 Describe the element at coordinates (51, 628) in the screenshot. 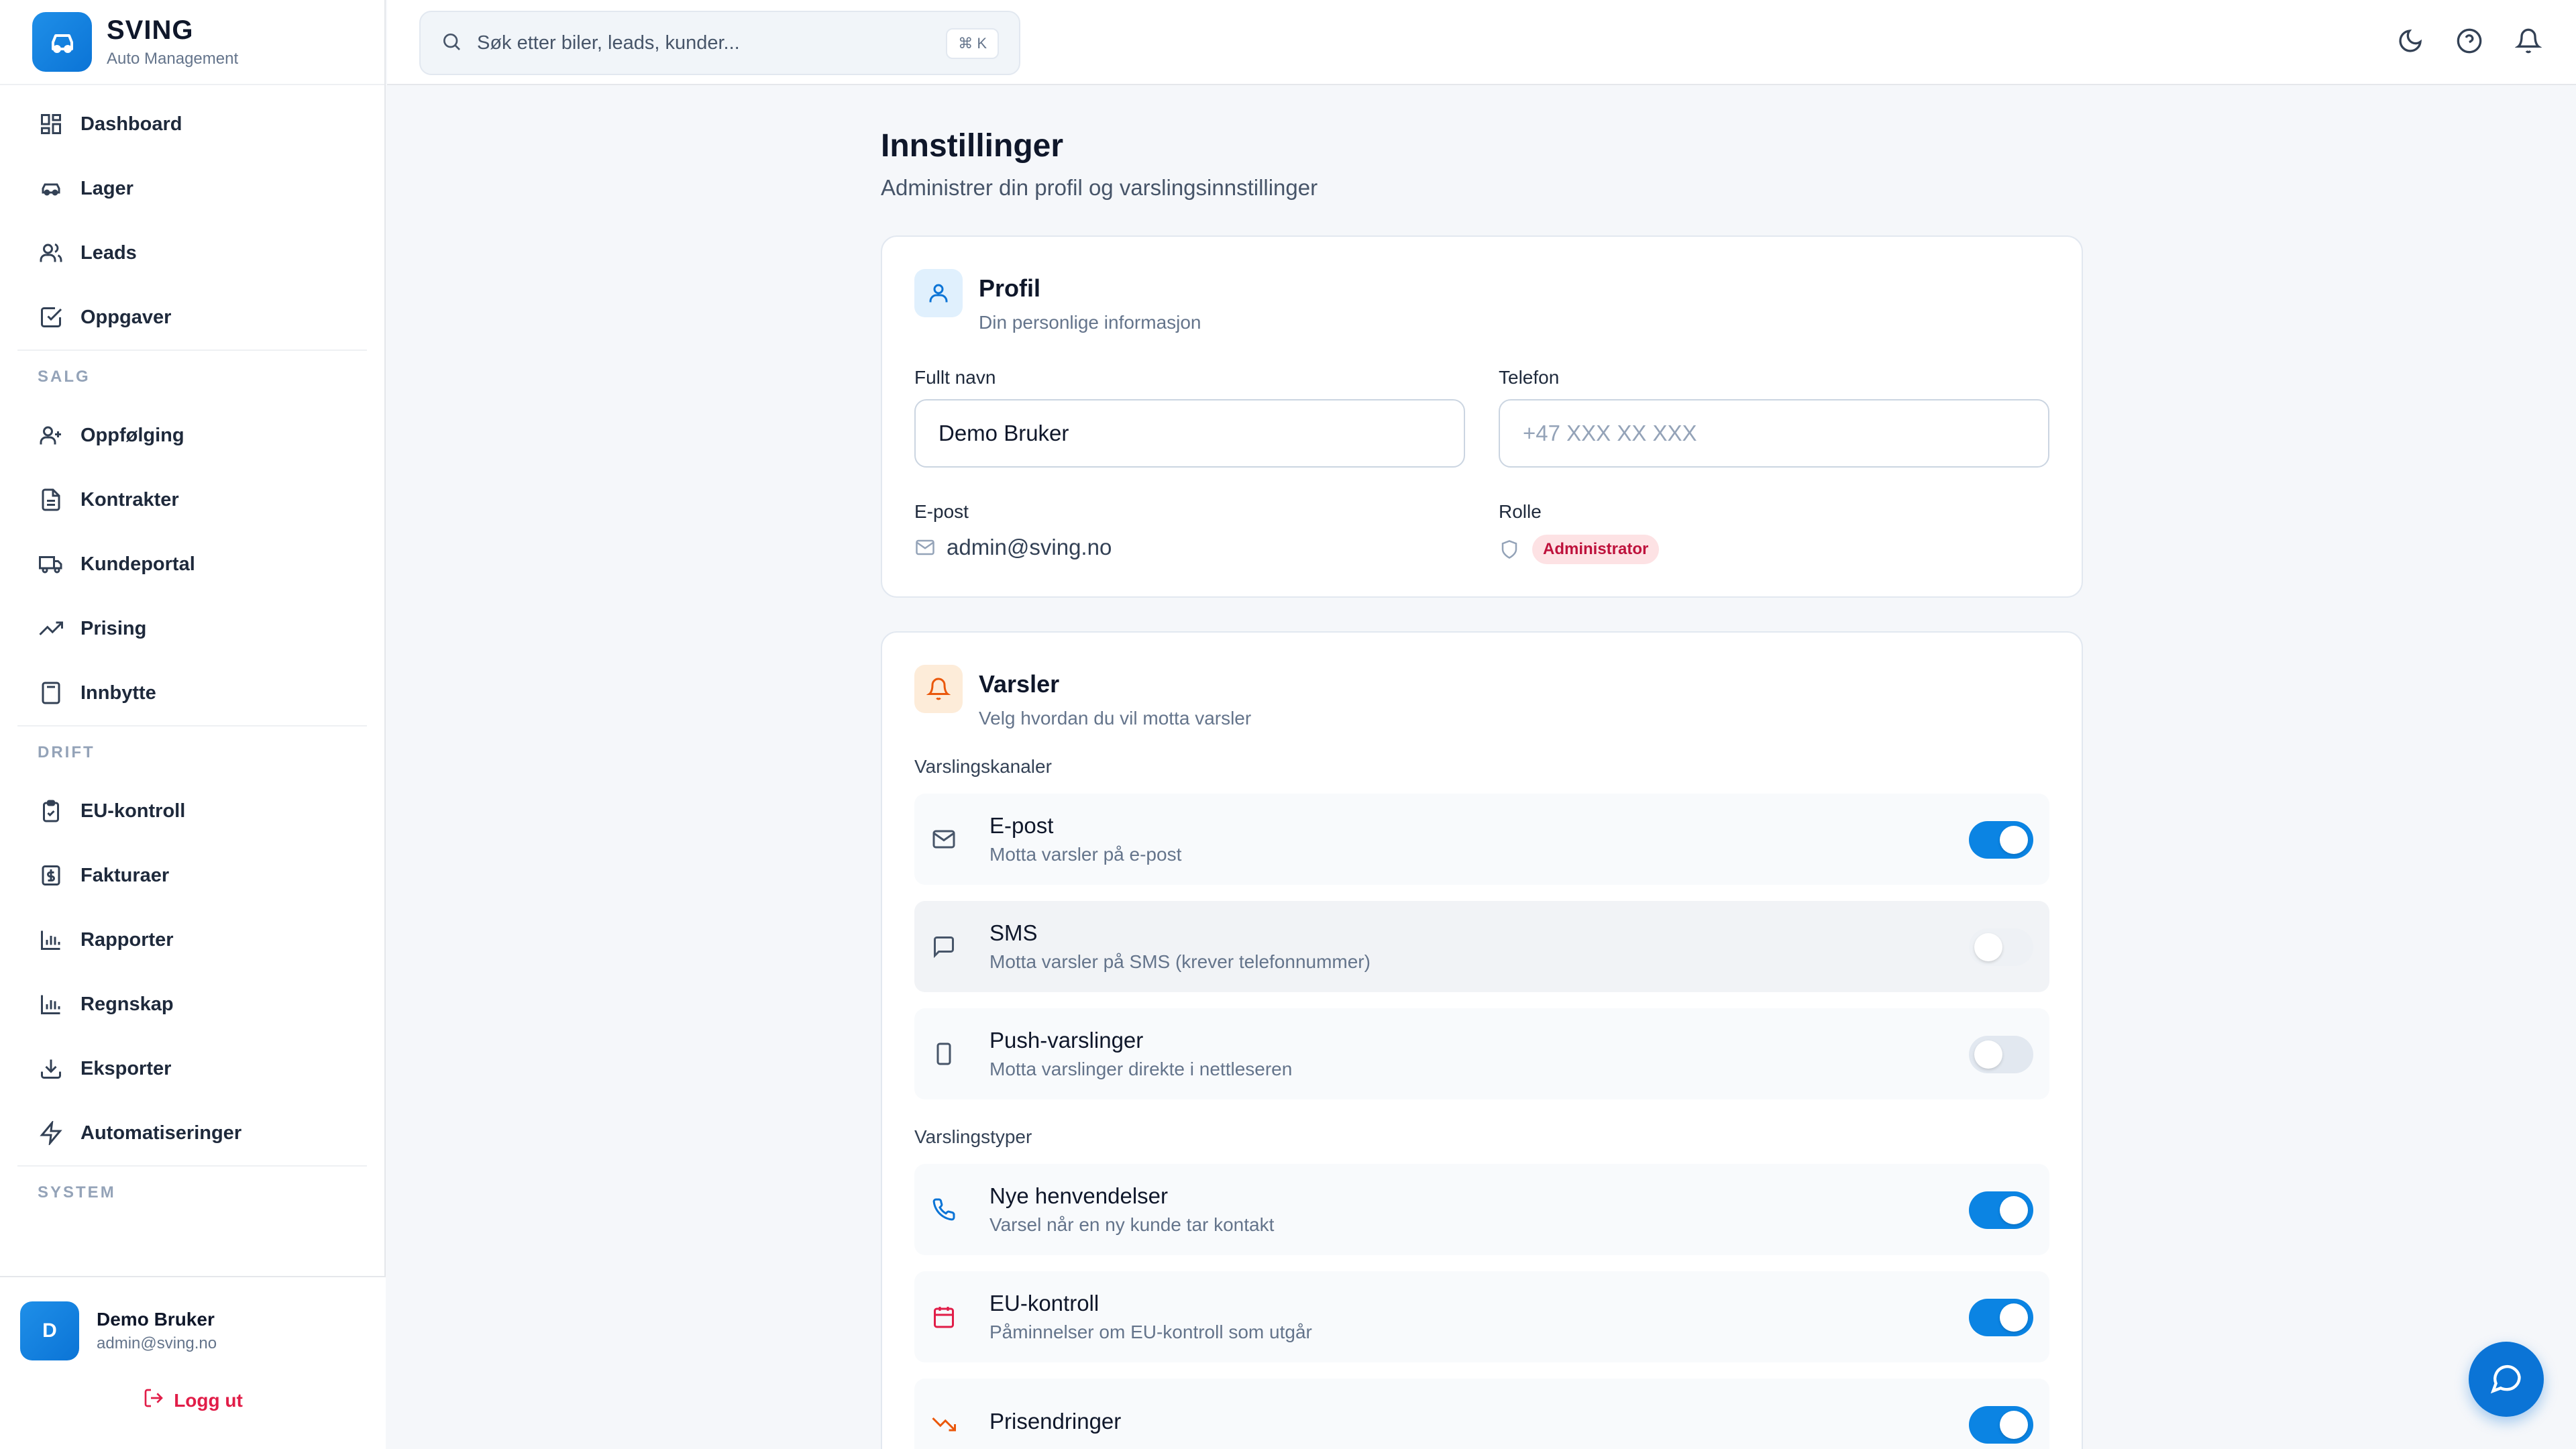

I see `trending-up-icon` at that location.